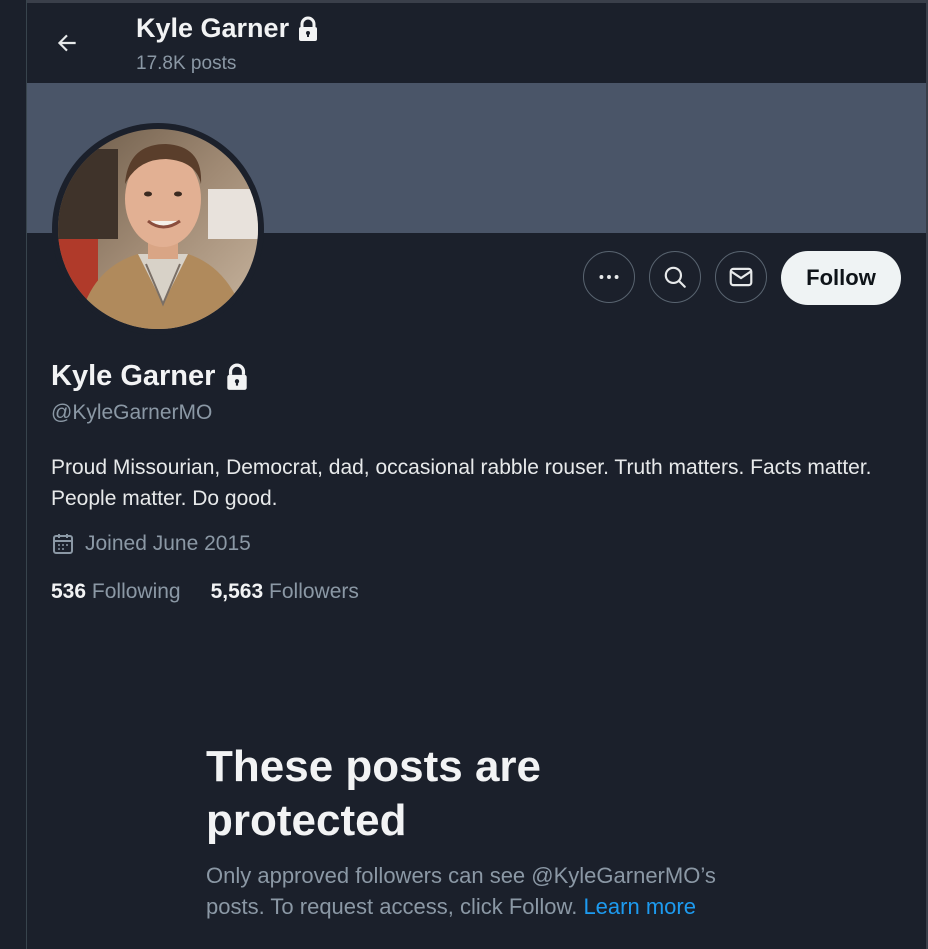  What do you see at coordinates (213, 28) in the screenshot?
I see `header-name: Kyle Garner` at bounding box center [213, 28].